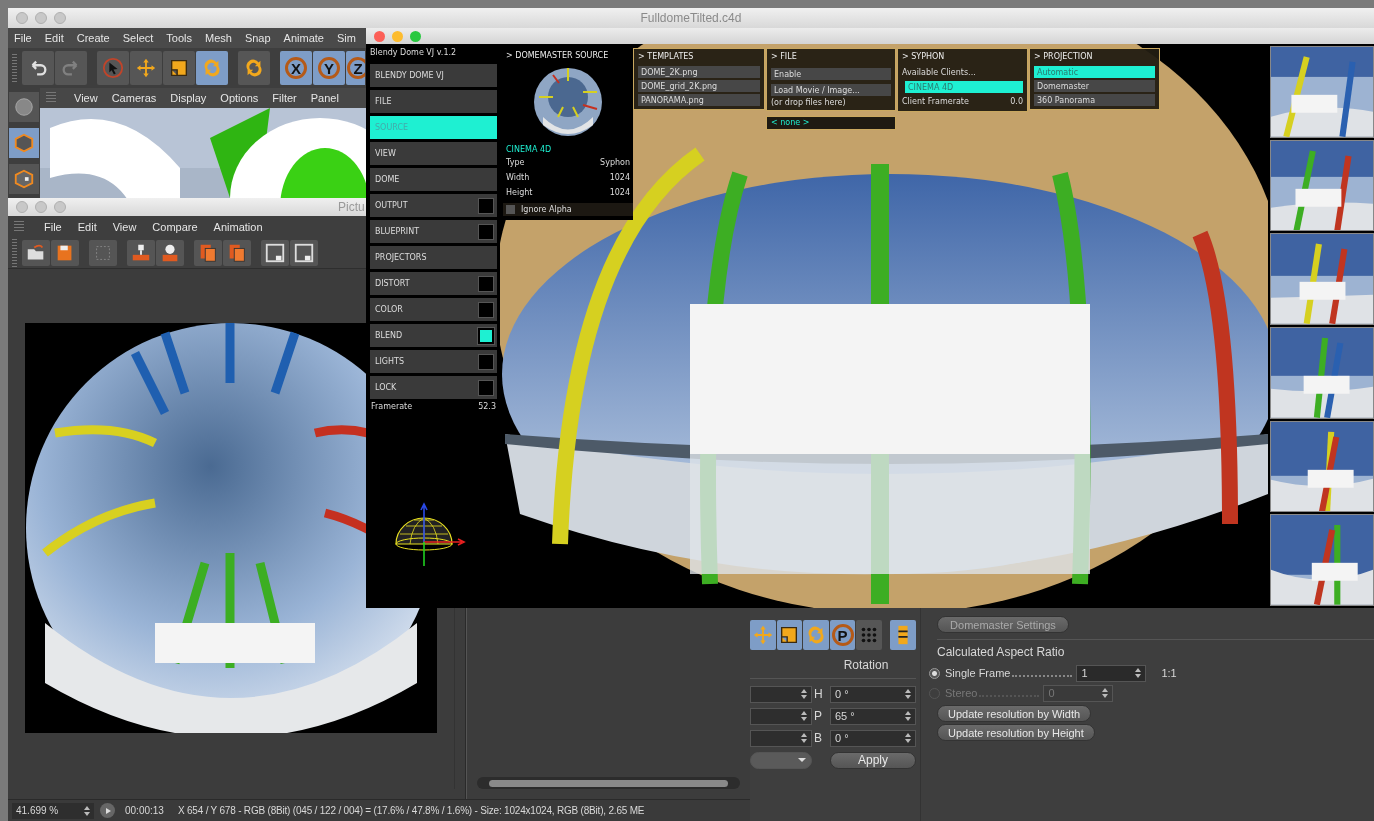  Describe the element at coordinates (961, 693) in the screenshot. I see `option-label: Stereo` at that location.